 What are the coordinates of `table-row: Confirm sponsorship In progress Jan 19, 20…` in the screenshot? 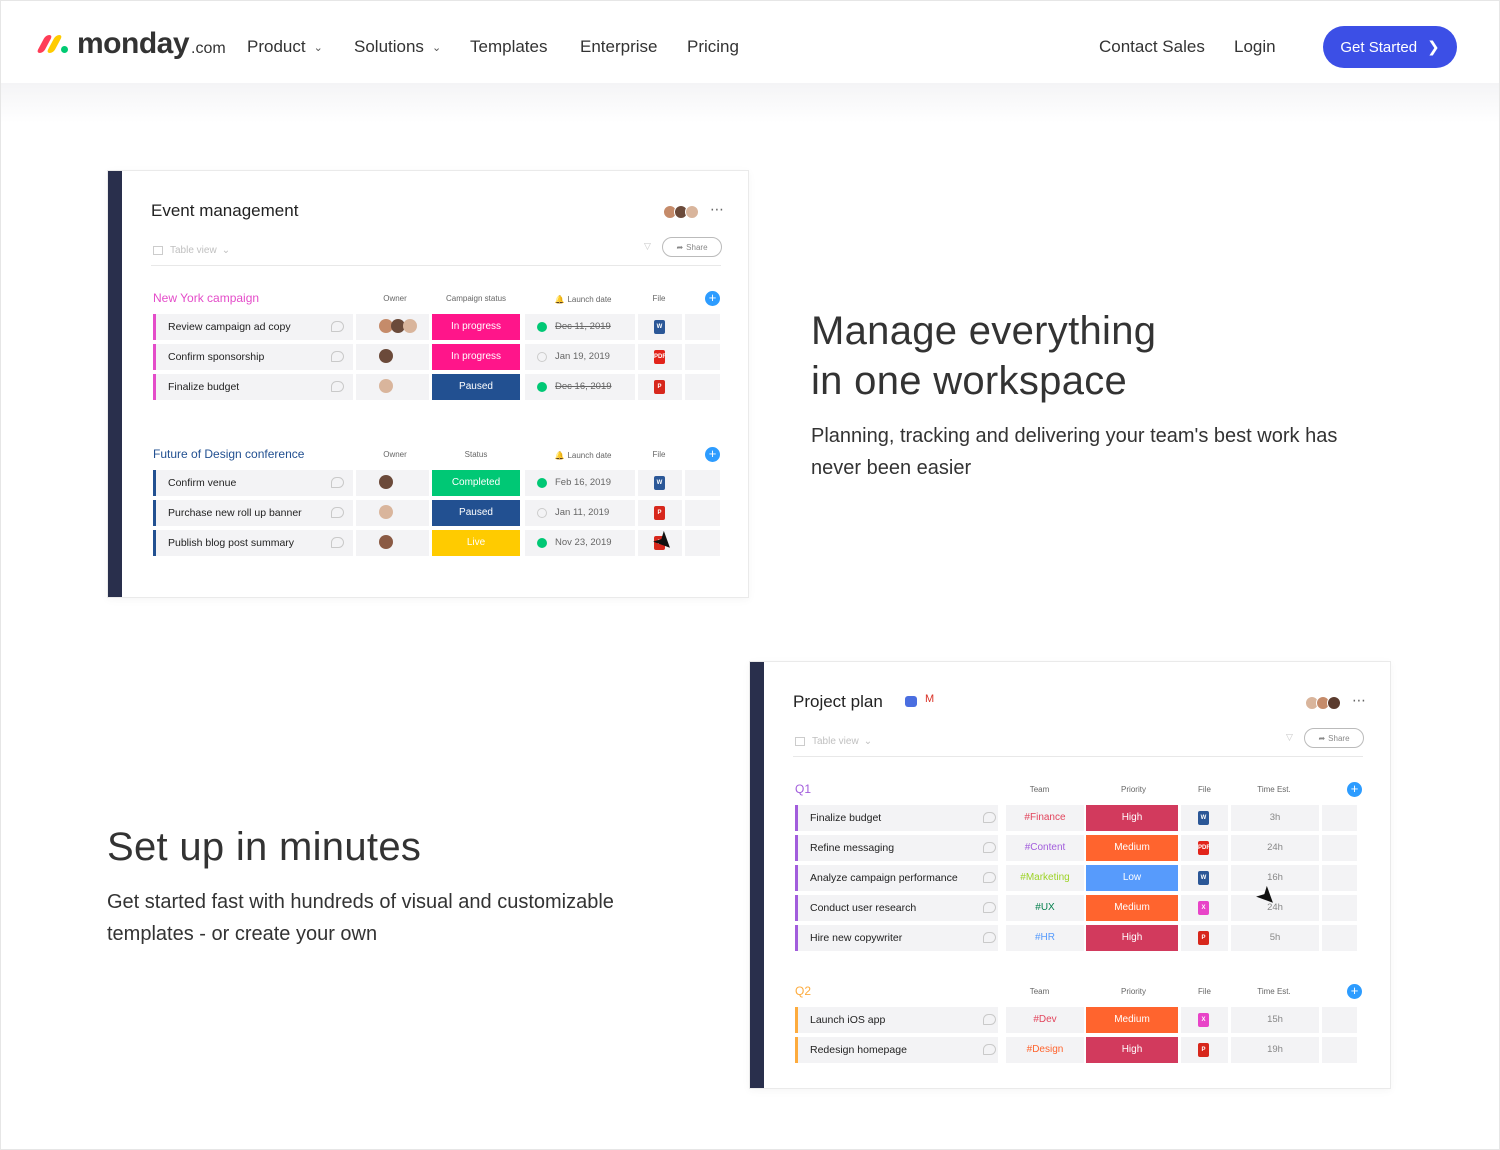 It's located at (438, 357).